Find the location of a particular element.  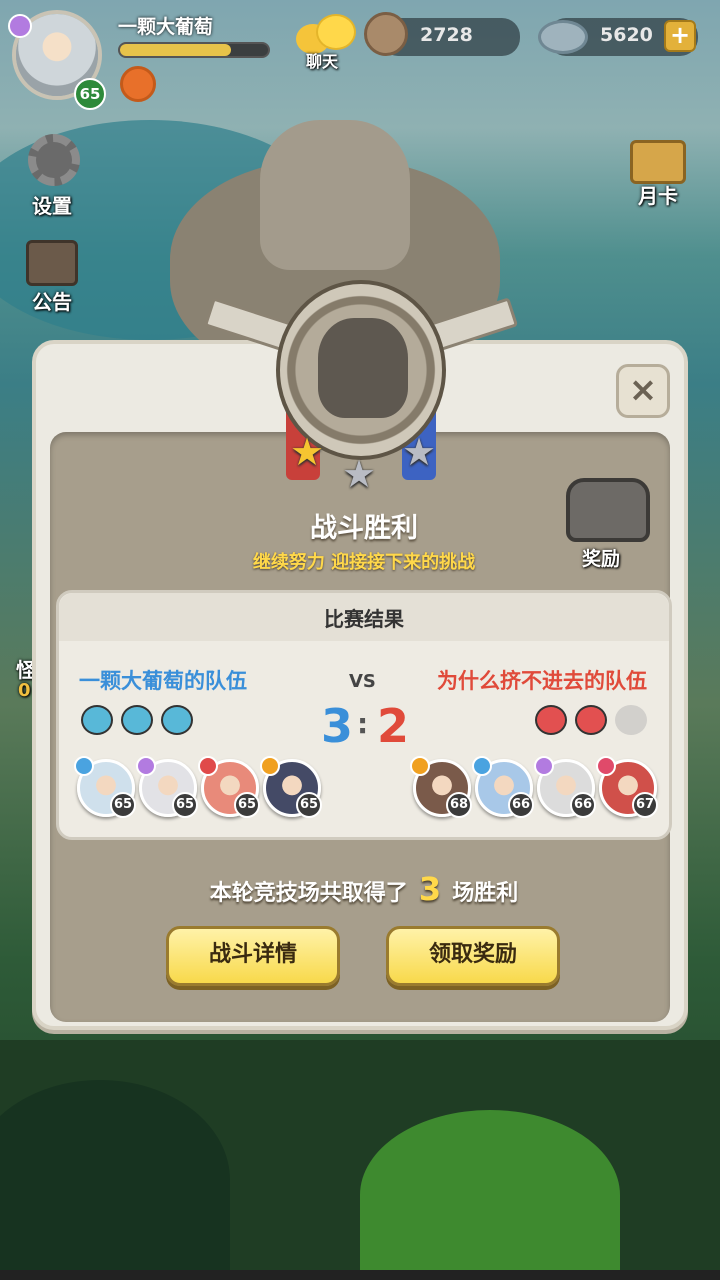

vs-label: VS is located at coordinates (362, 681).